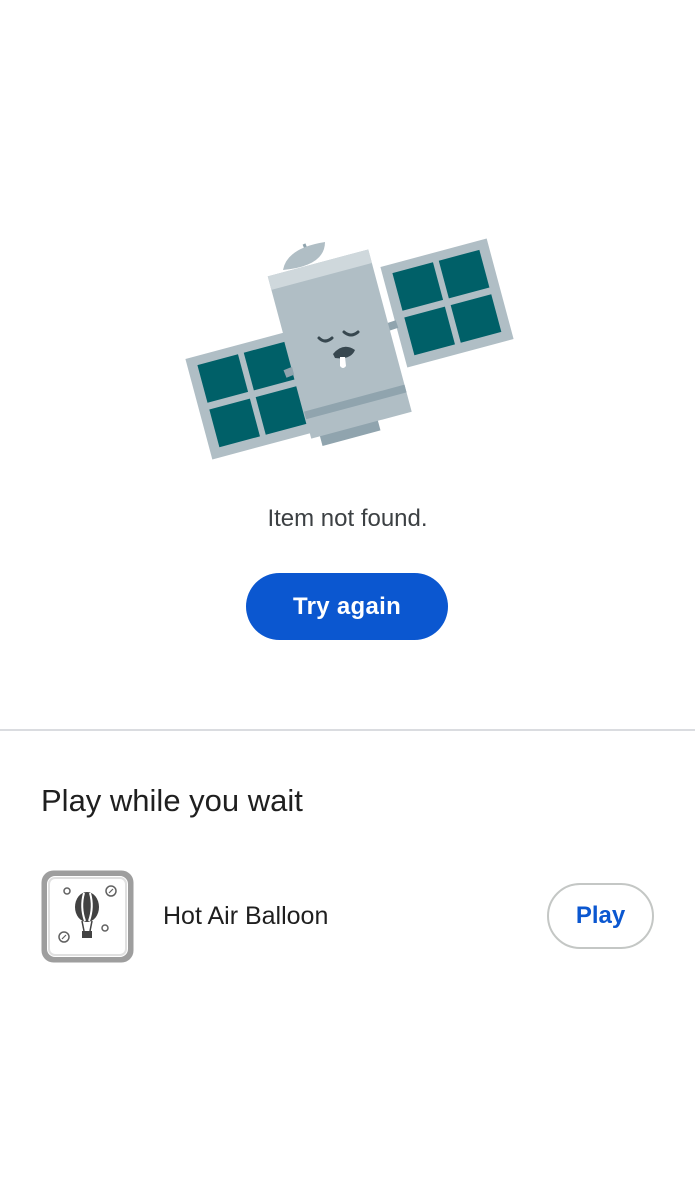  What do you see at coordinates (172, 800) in the screenshot?
I see `section-title: Play while you wait` at bounding box center [172, 800].